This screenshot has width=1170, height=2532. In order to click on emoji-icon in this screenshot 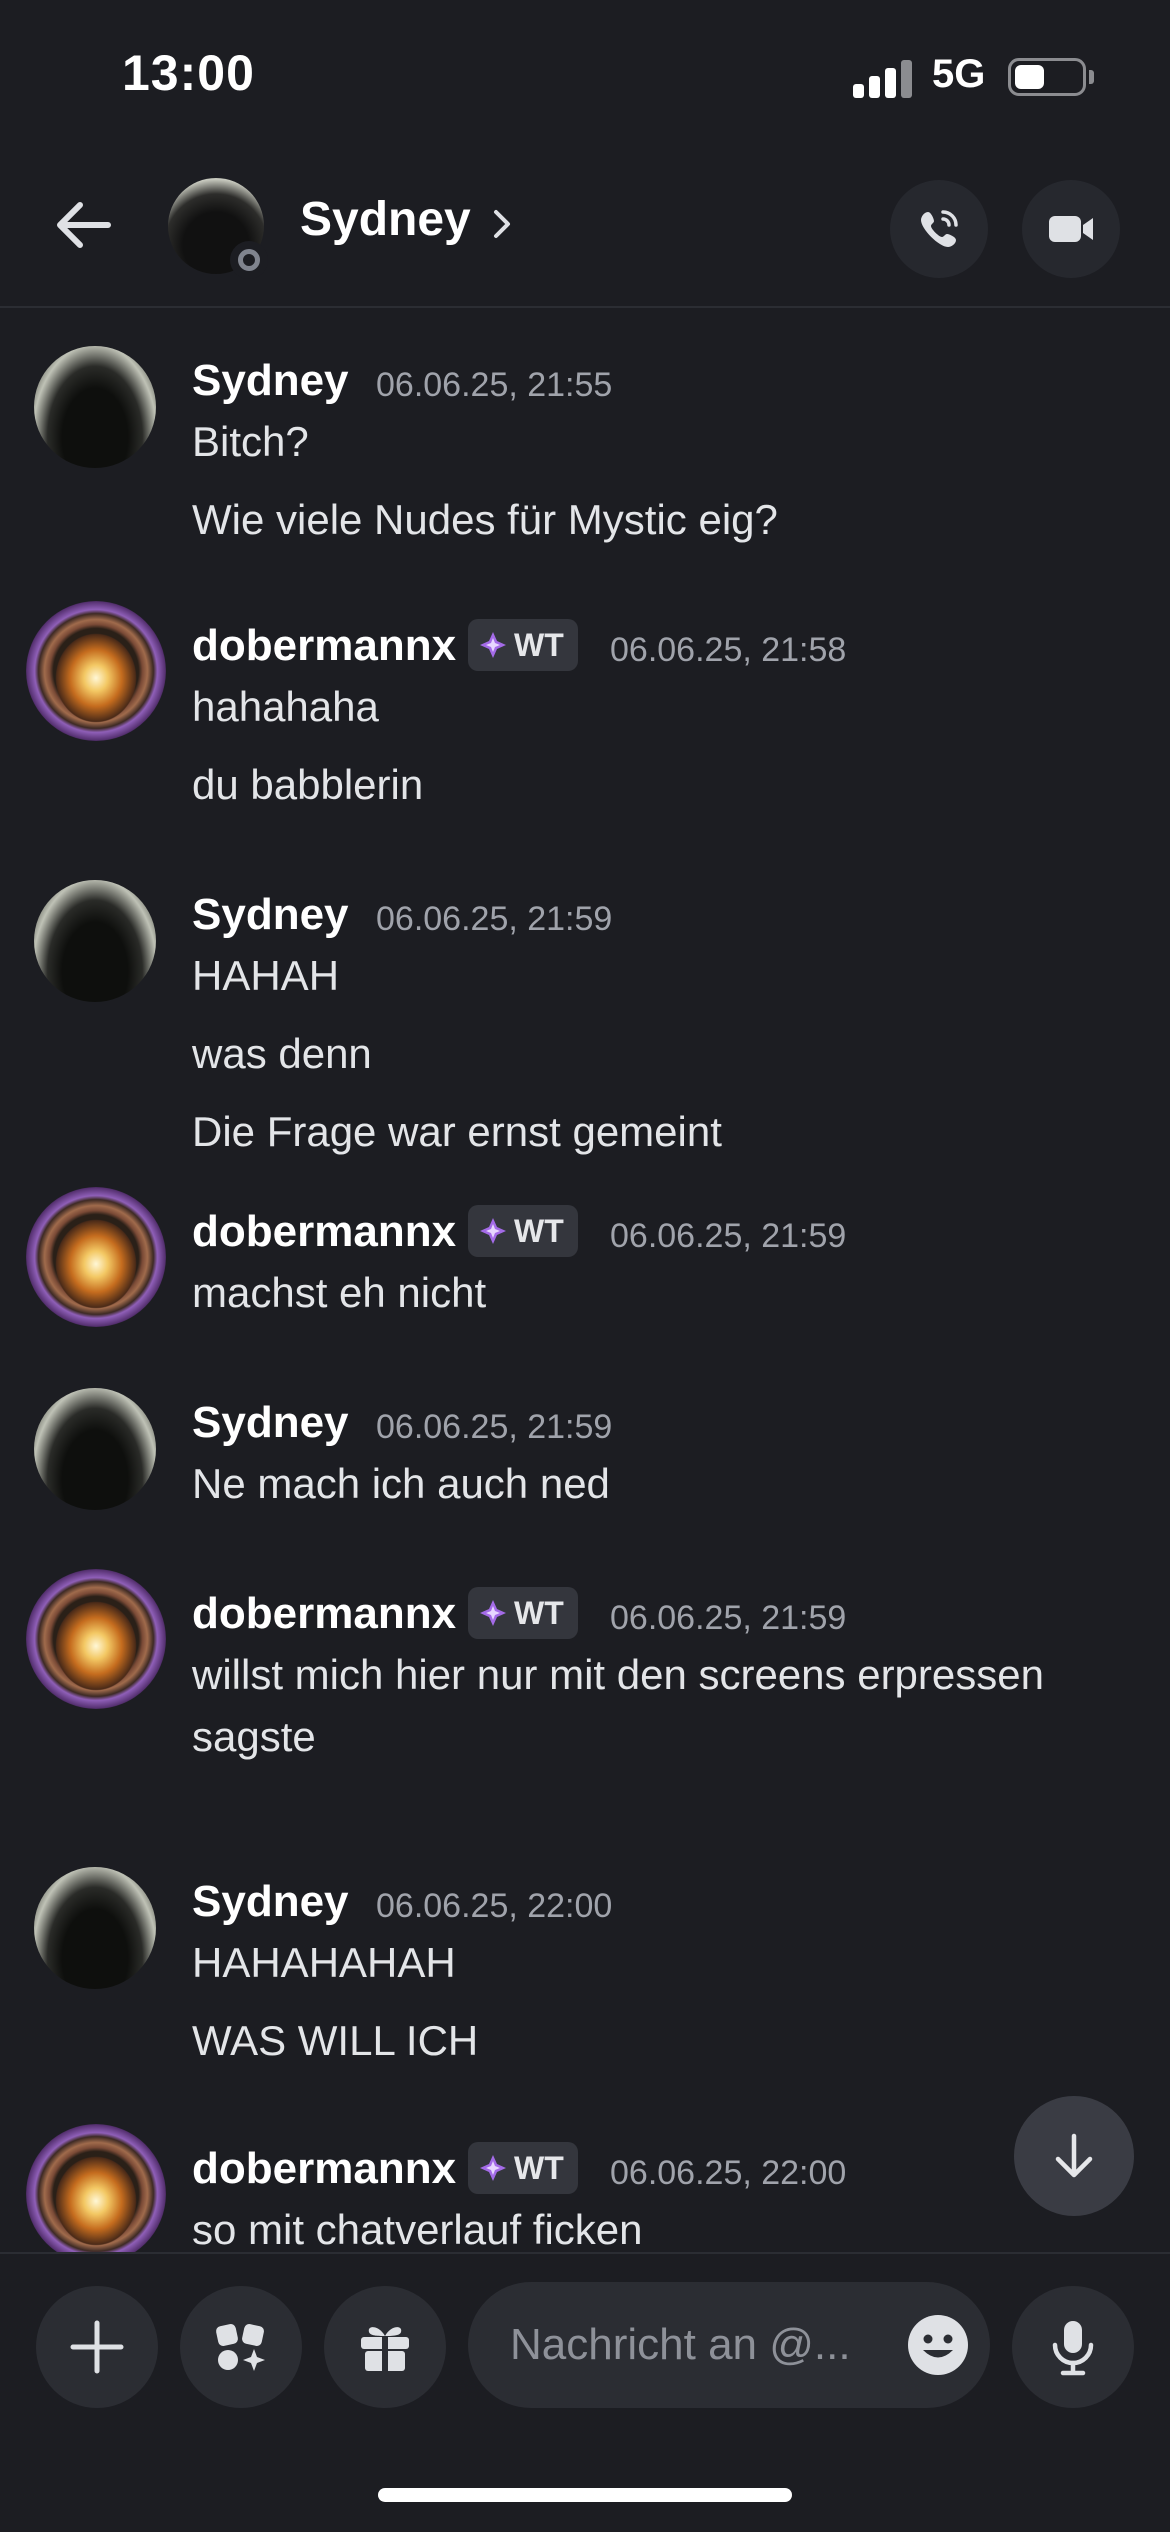, I will do `click(938, 2345)`.